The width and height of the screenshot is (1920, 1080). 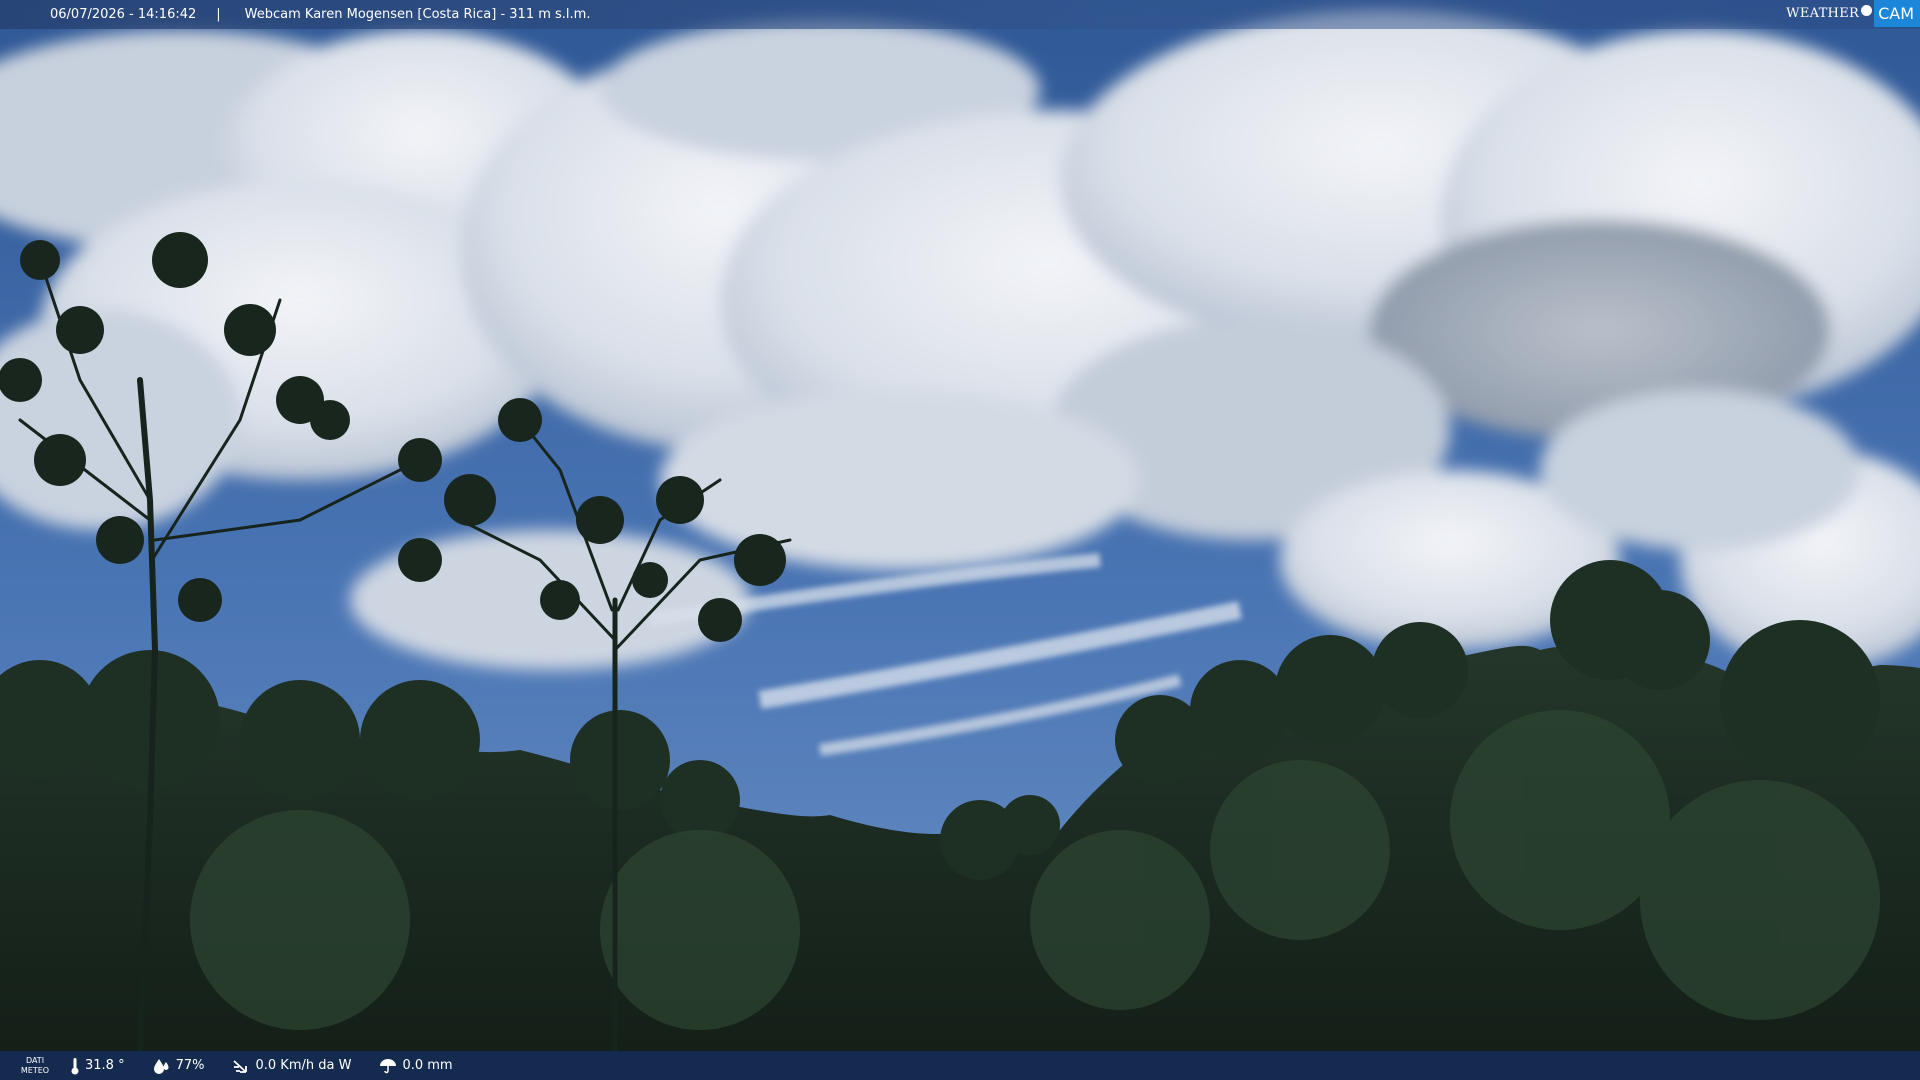 I want to click on timestamp: 06/07/2026 - 14:16:42, so click(x=123, y=14).